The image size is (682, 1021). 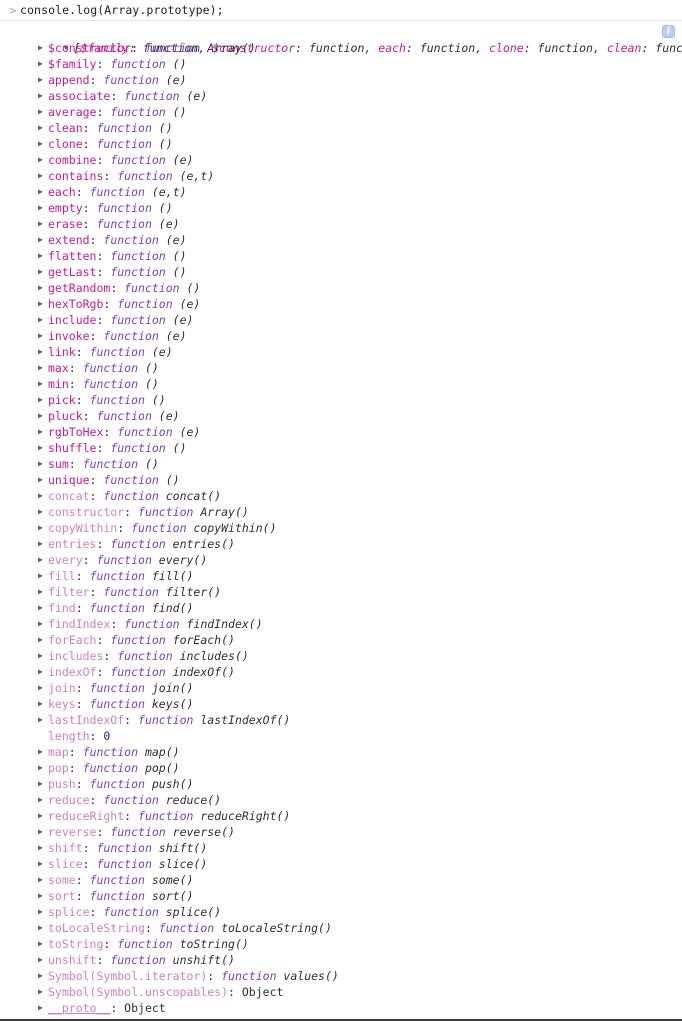 I want to click on property-row: include: function (e), so click(x=341, y=320).